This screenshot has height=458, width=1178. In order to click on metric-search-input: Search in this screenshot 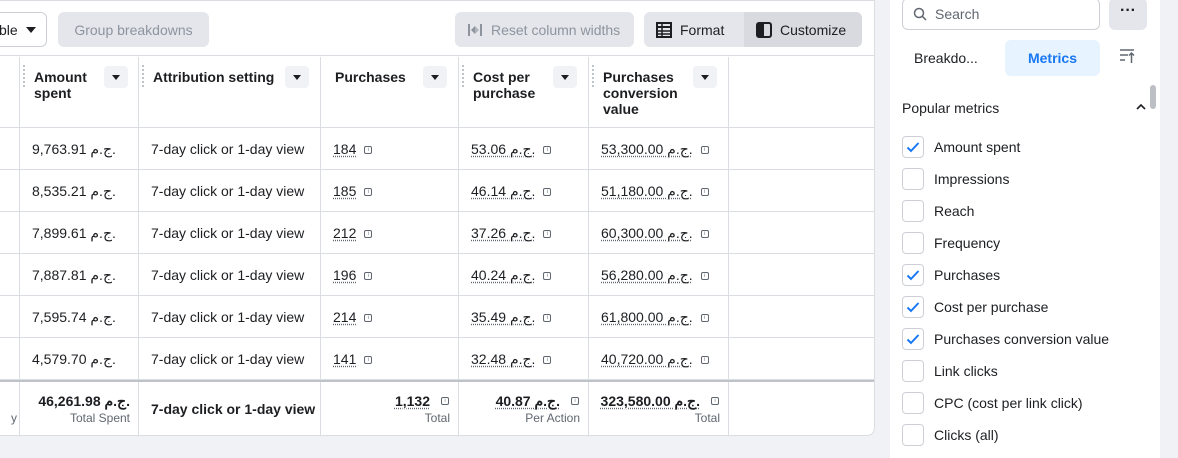, I will do `click(1001, 15)`.